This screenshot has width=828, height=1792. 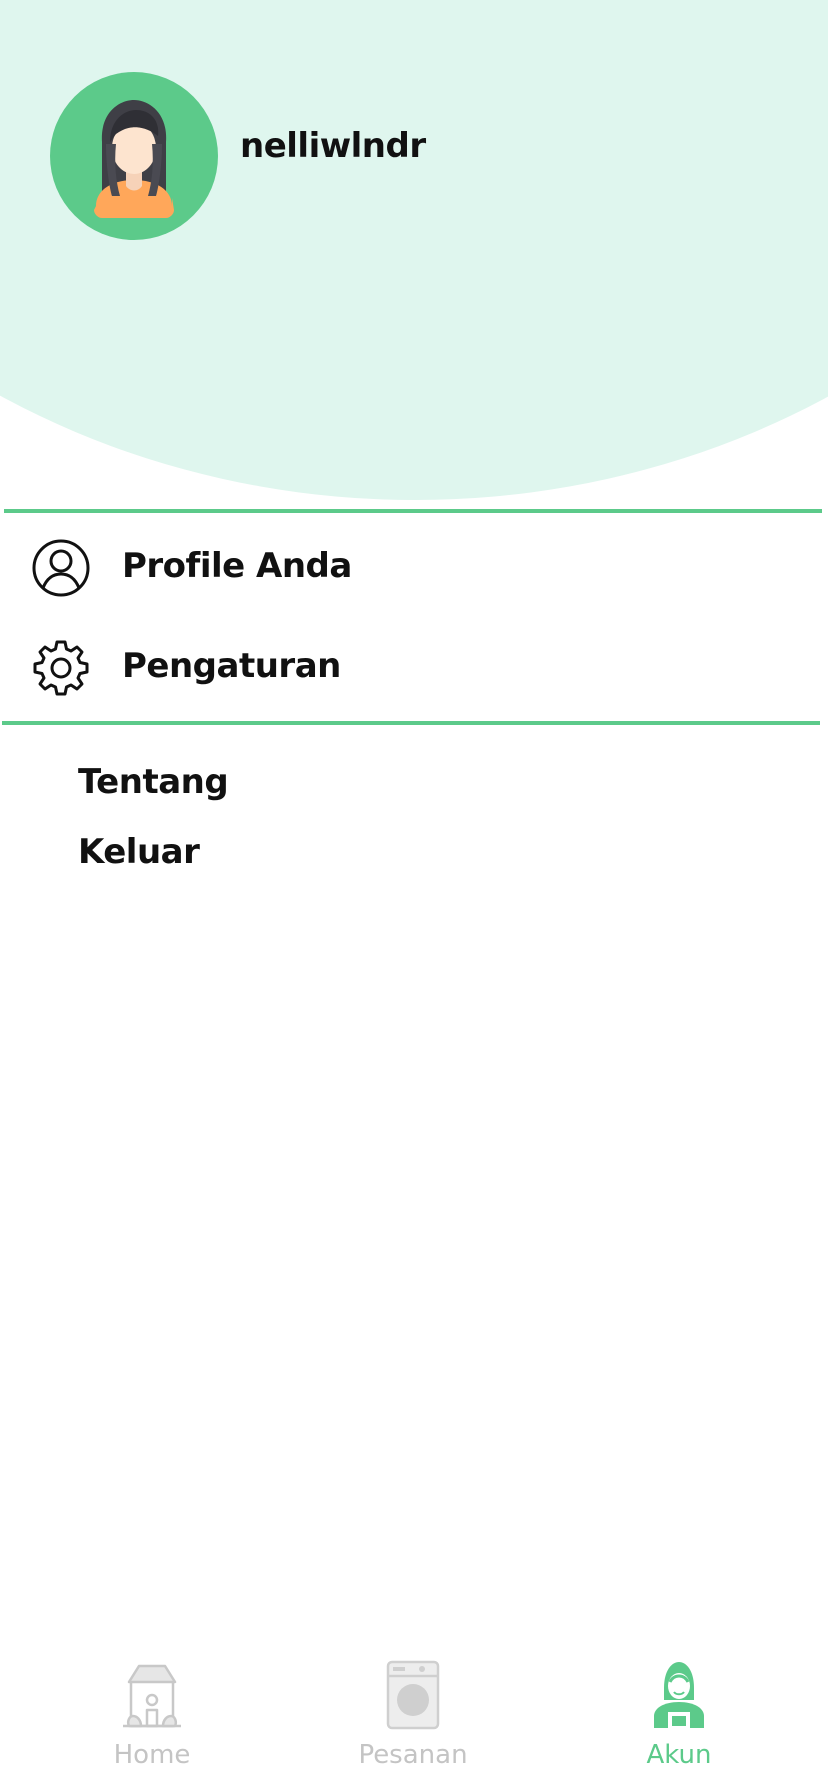 I want to click on bottom-navigation: Home Pesanan Akun, so click(x=414, y=1716).